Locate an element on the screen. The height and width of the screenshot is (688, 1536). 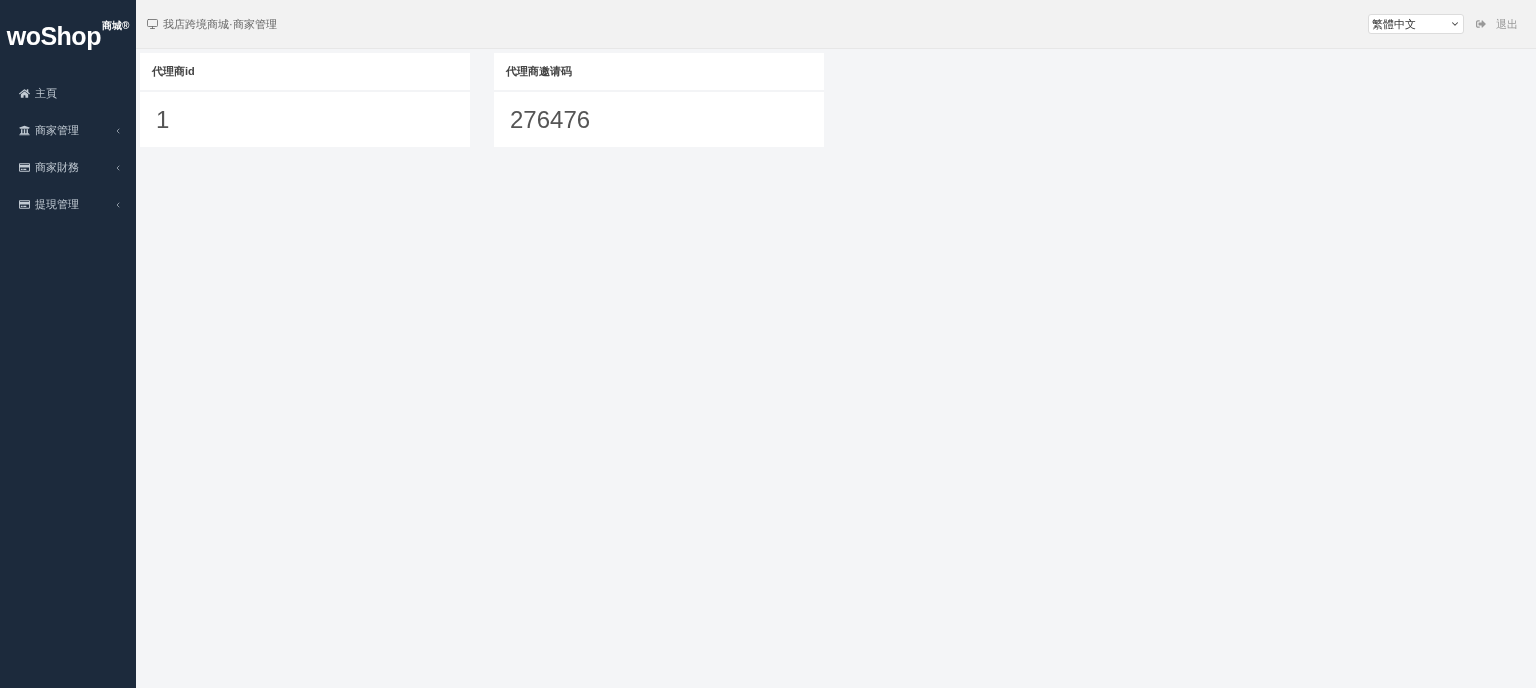
card-value: 1 is located at coordinates (163, 119).